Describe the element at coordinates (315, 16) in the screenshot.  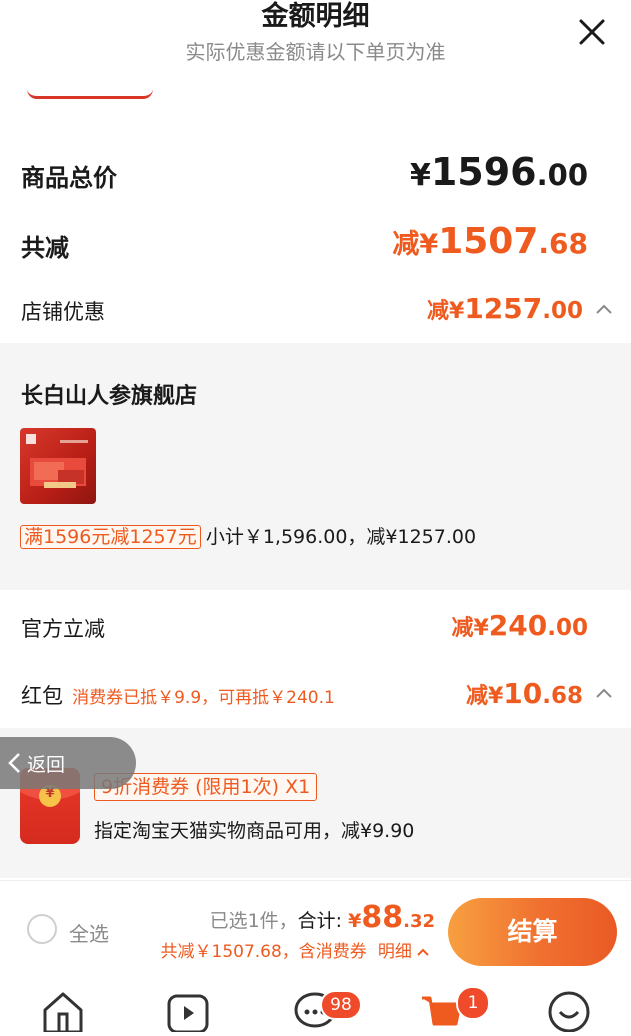
I see `page-title: 金额明细` at that location.